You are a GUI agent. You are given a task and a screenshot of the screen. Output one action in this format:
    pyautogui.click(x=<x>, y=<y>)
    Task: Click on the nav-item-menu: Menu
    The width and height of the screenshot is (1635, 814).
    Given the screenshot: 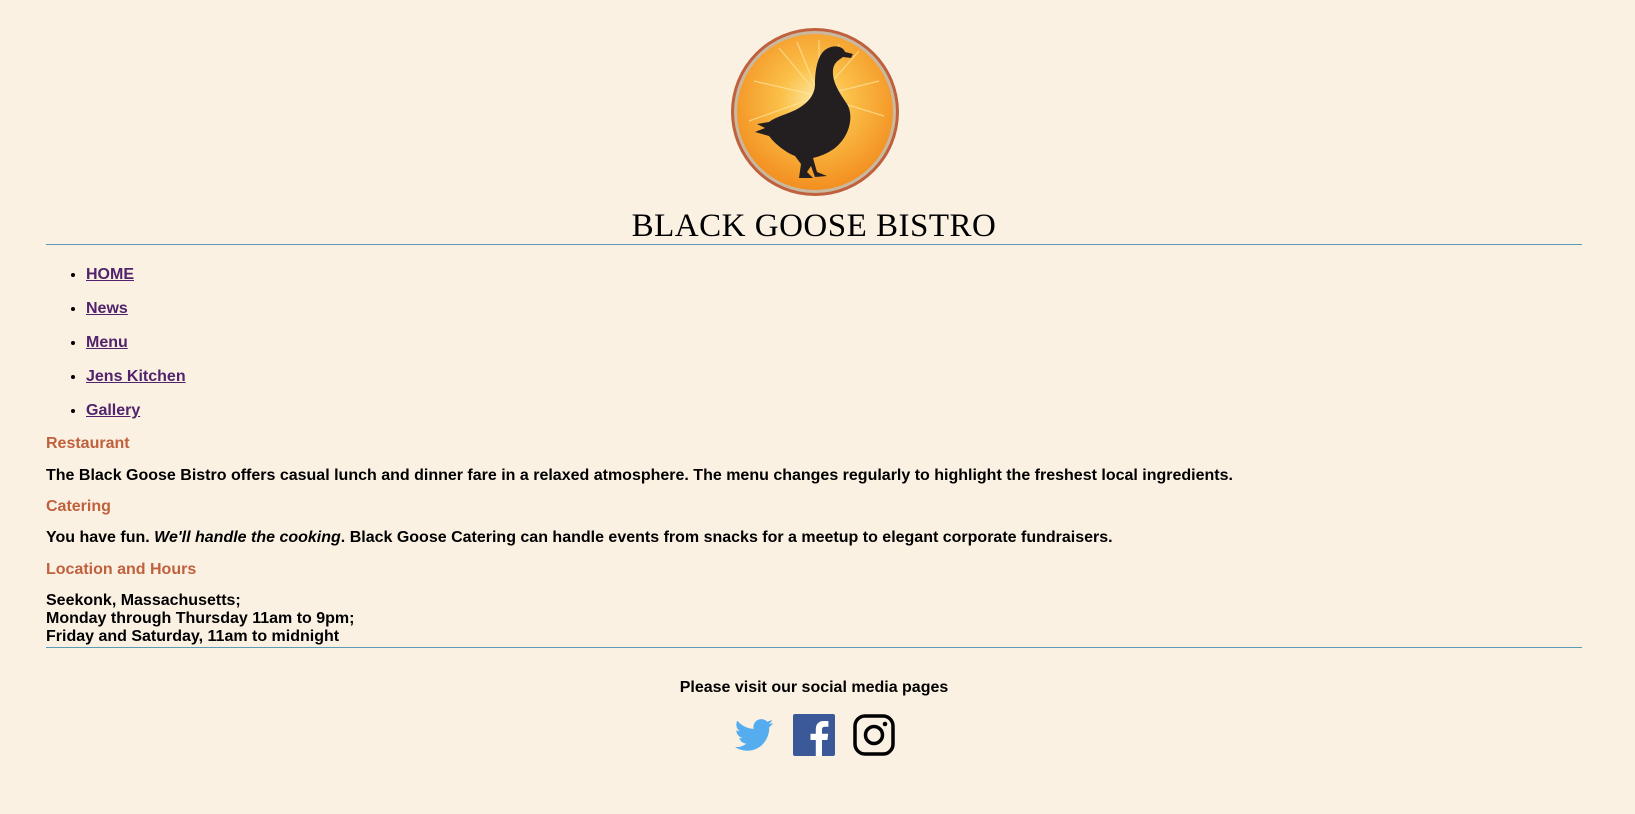 What is the action you would take?
    pyautogui.click(x=136, y=347)
    